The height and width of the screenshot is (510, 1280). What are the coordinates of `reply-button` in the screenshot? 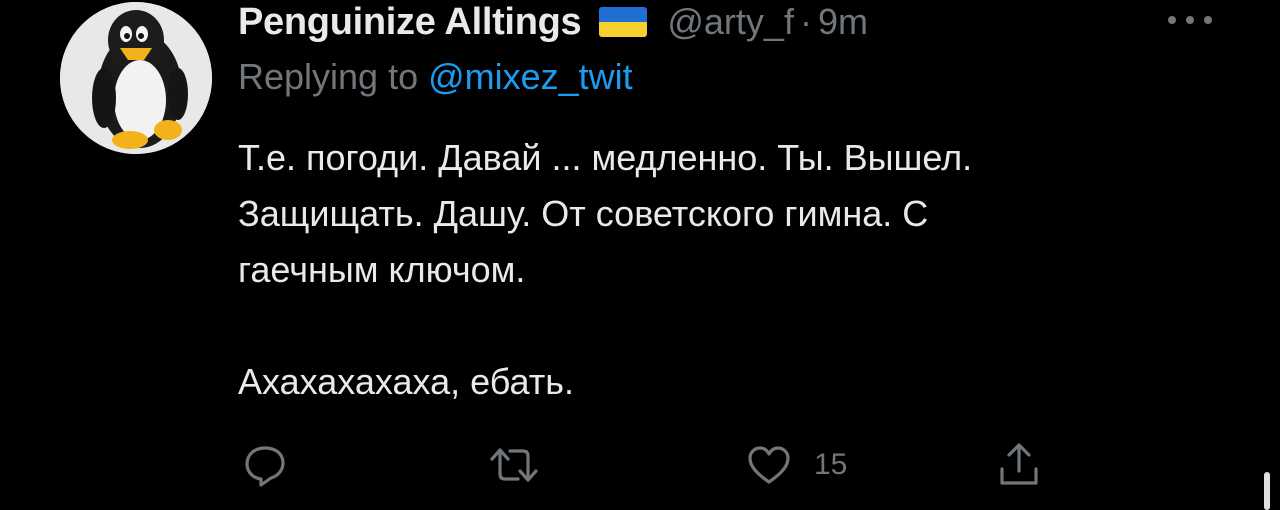 It's located at (265, 465).